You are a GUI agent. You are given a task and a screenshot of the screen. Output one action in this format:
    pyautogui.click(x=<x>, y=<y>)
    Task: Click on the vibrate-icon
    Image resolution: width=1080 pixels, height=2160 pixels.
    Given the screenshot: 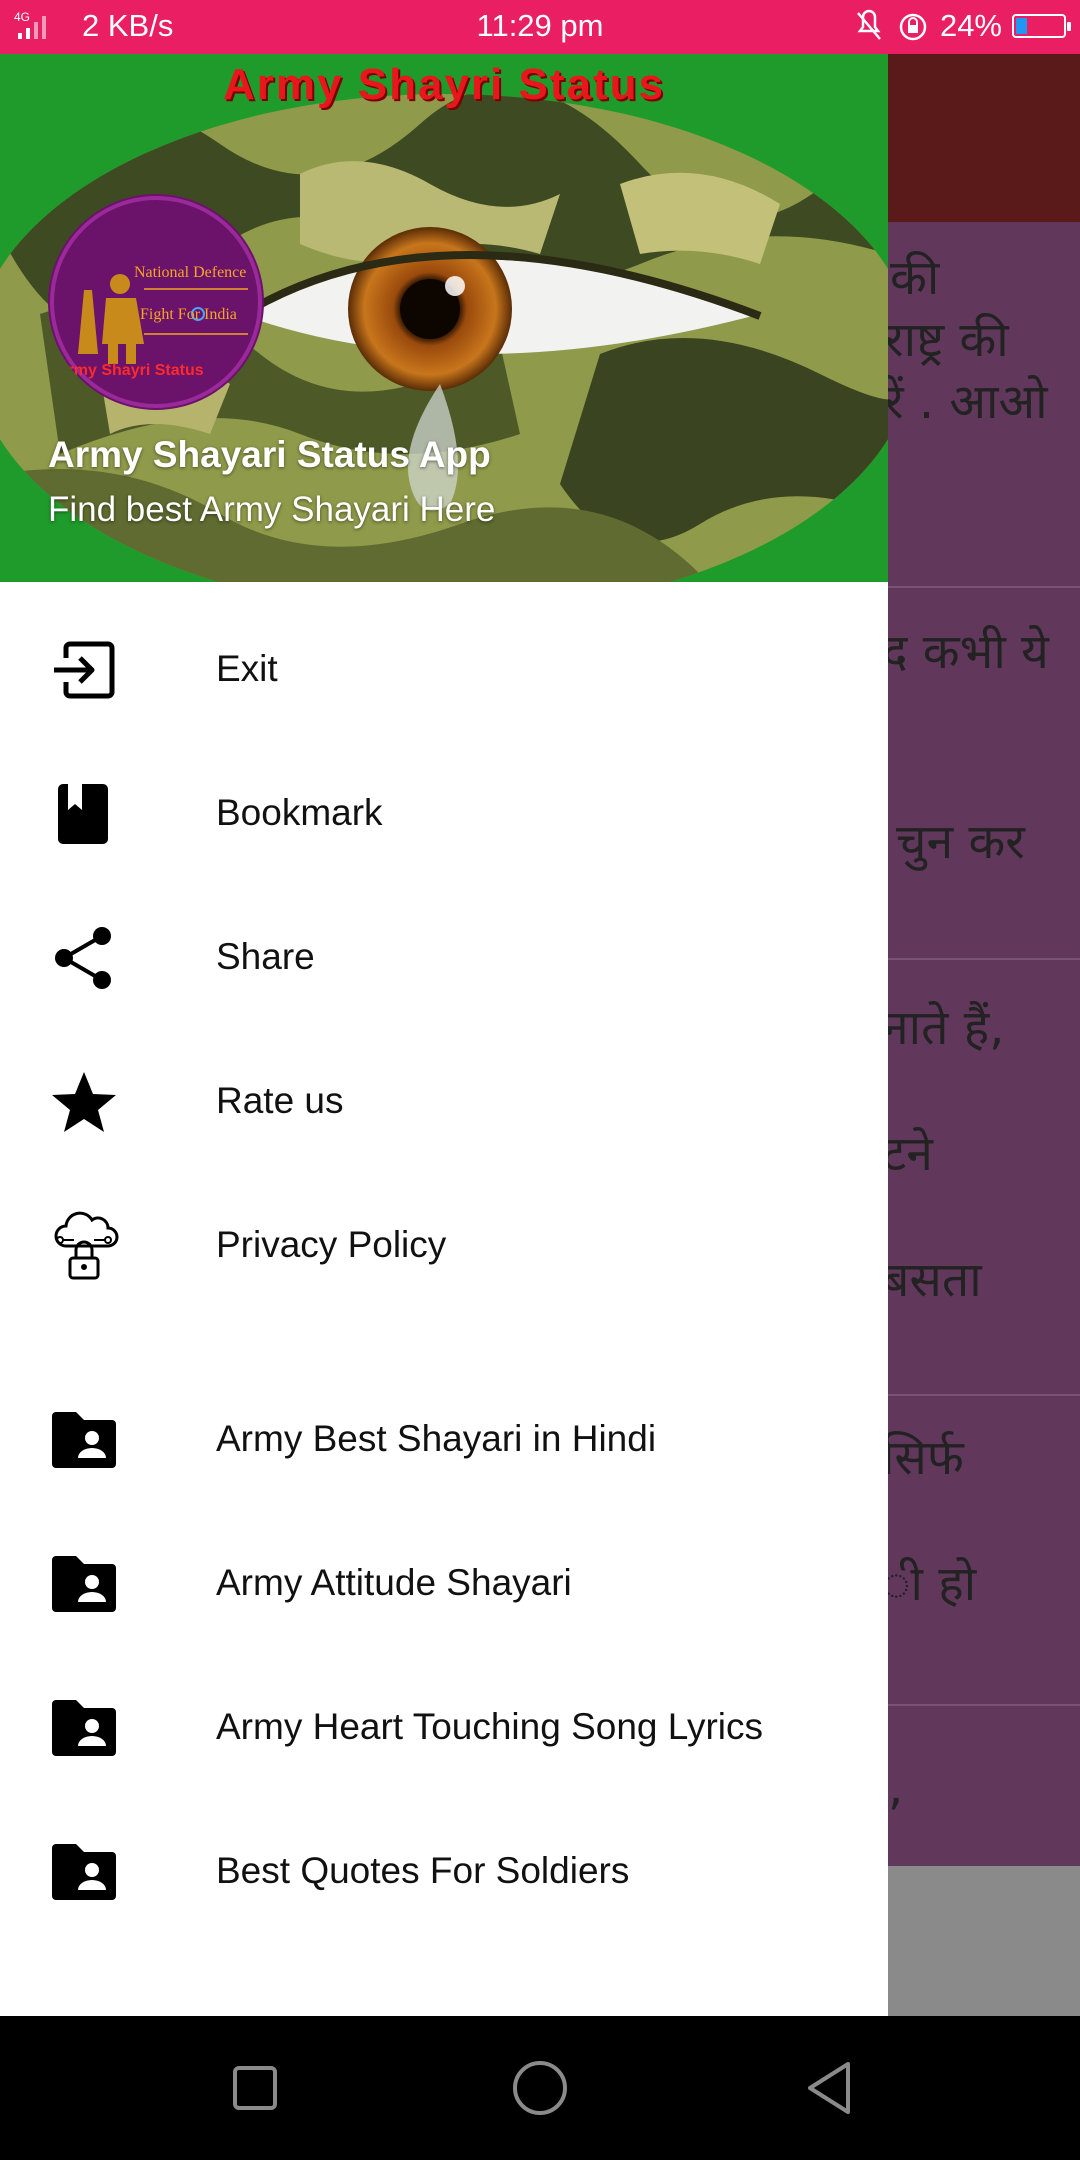 What is the action you would take?
    pyautogui.click(x=868, y=24)
    